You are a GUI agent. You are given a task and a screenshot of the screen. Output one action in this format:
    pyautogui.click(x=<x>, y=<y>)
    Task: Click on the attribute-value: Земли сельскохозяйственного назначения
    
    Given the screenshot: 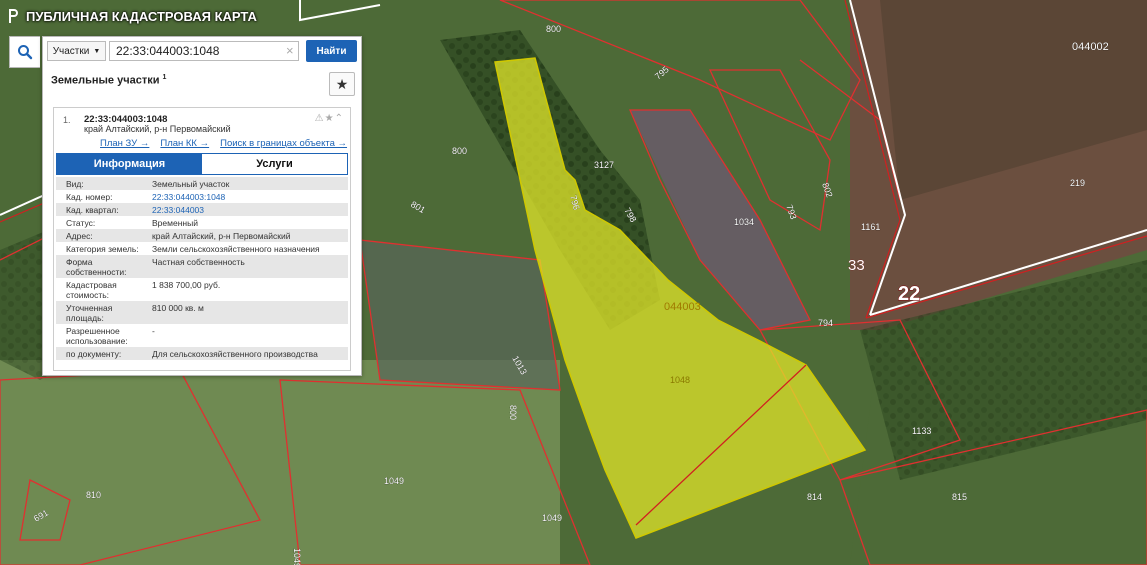 What is the action you would take?
    pyautogui.click(x=236, y=249)
    